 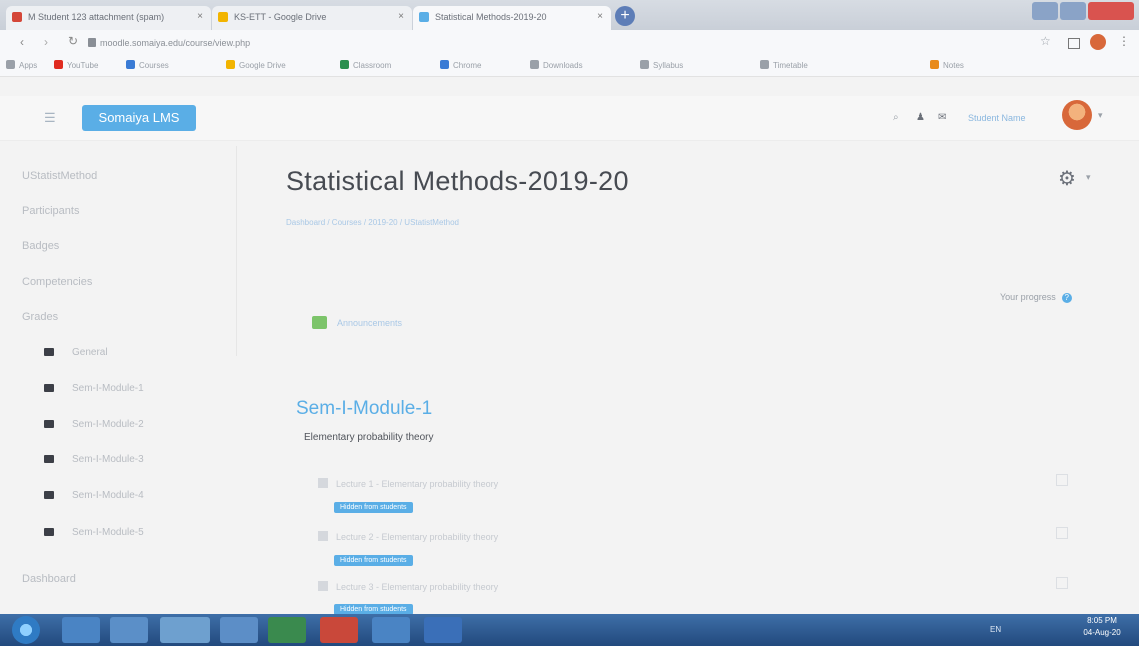 What do you see at coordinates (17, 17) in the screenshot?
I see `gmail-icon` at bounding box center [17, 17].